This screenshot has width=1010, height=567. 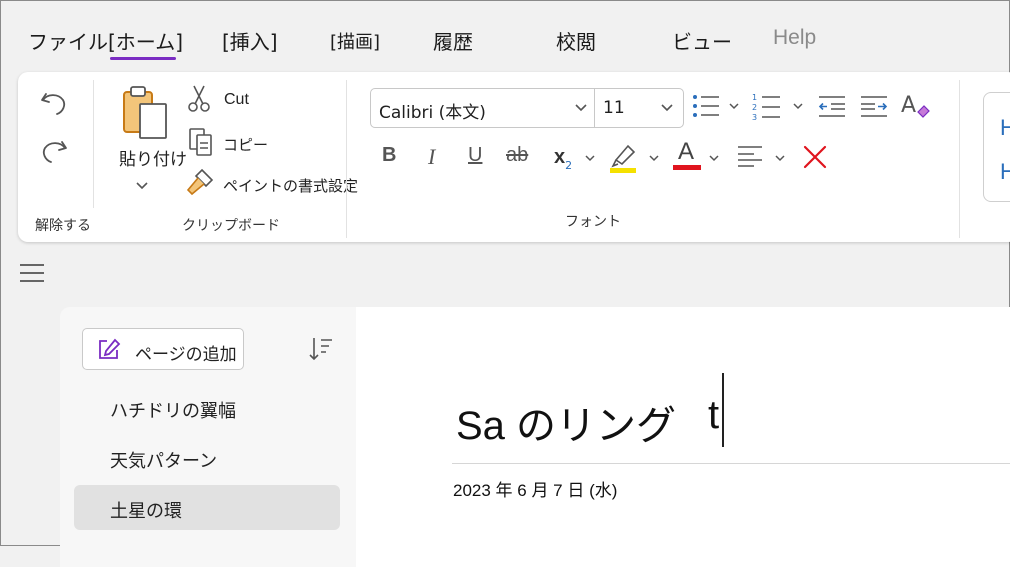 I want to click on undo-group-label: 解除する, so click(x=63, y=226).